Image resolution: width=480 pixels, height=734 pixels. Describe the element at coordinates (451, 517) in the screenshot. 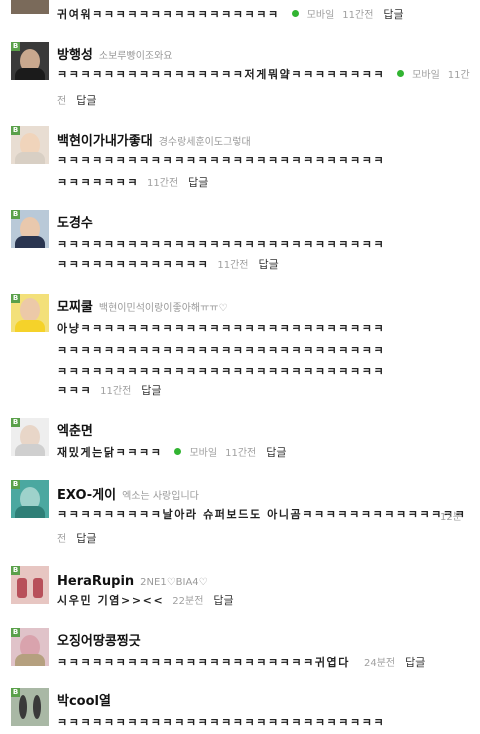

I see `comment-time: 12분` at that location.